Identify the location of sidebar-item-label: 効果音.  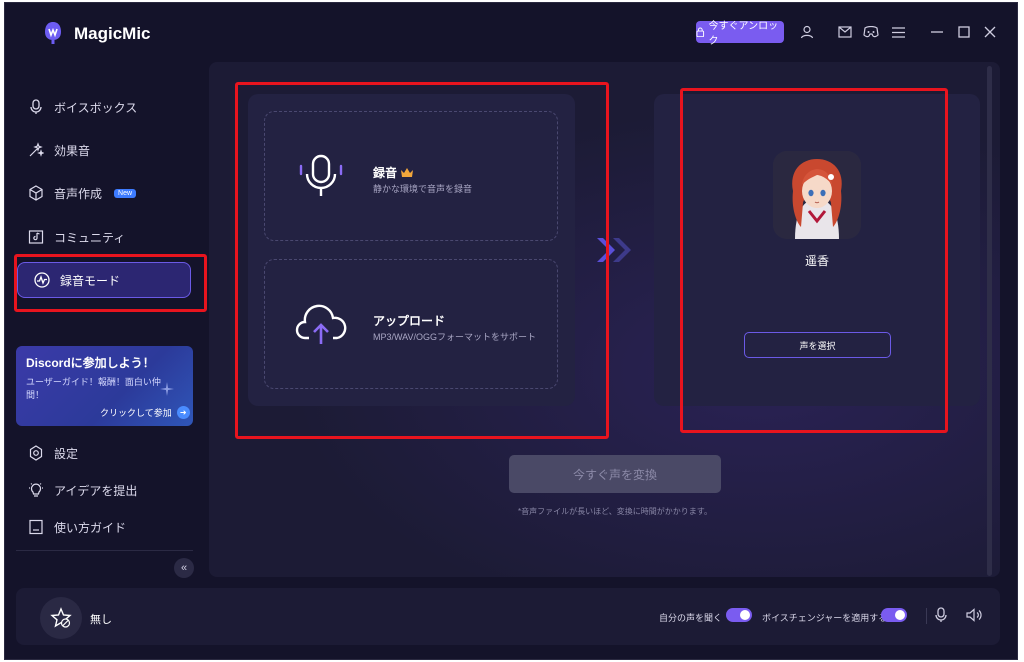
(72, 150).